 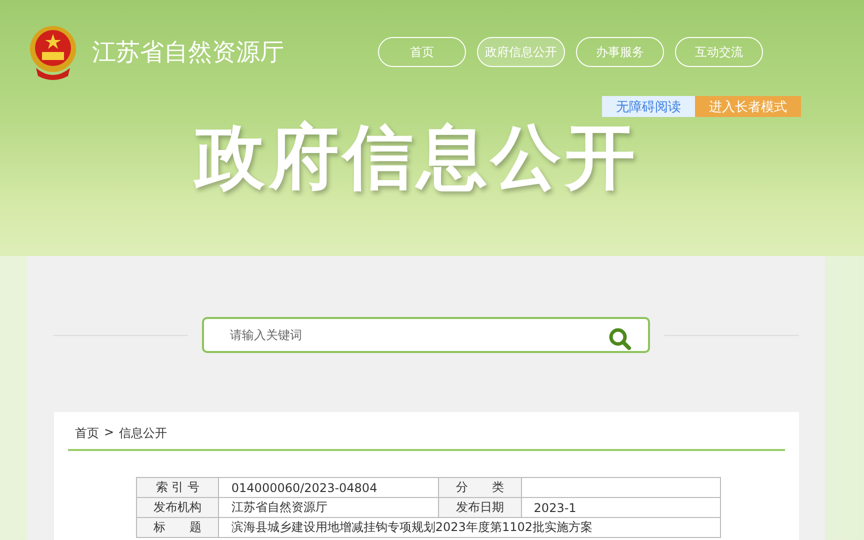 I want to click on field-value: 滨海县城乡建设用地增减挂钩专项规划2023年度第1102批实施方案, so click(x=469, y=528).